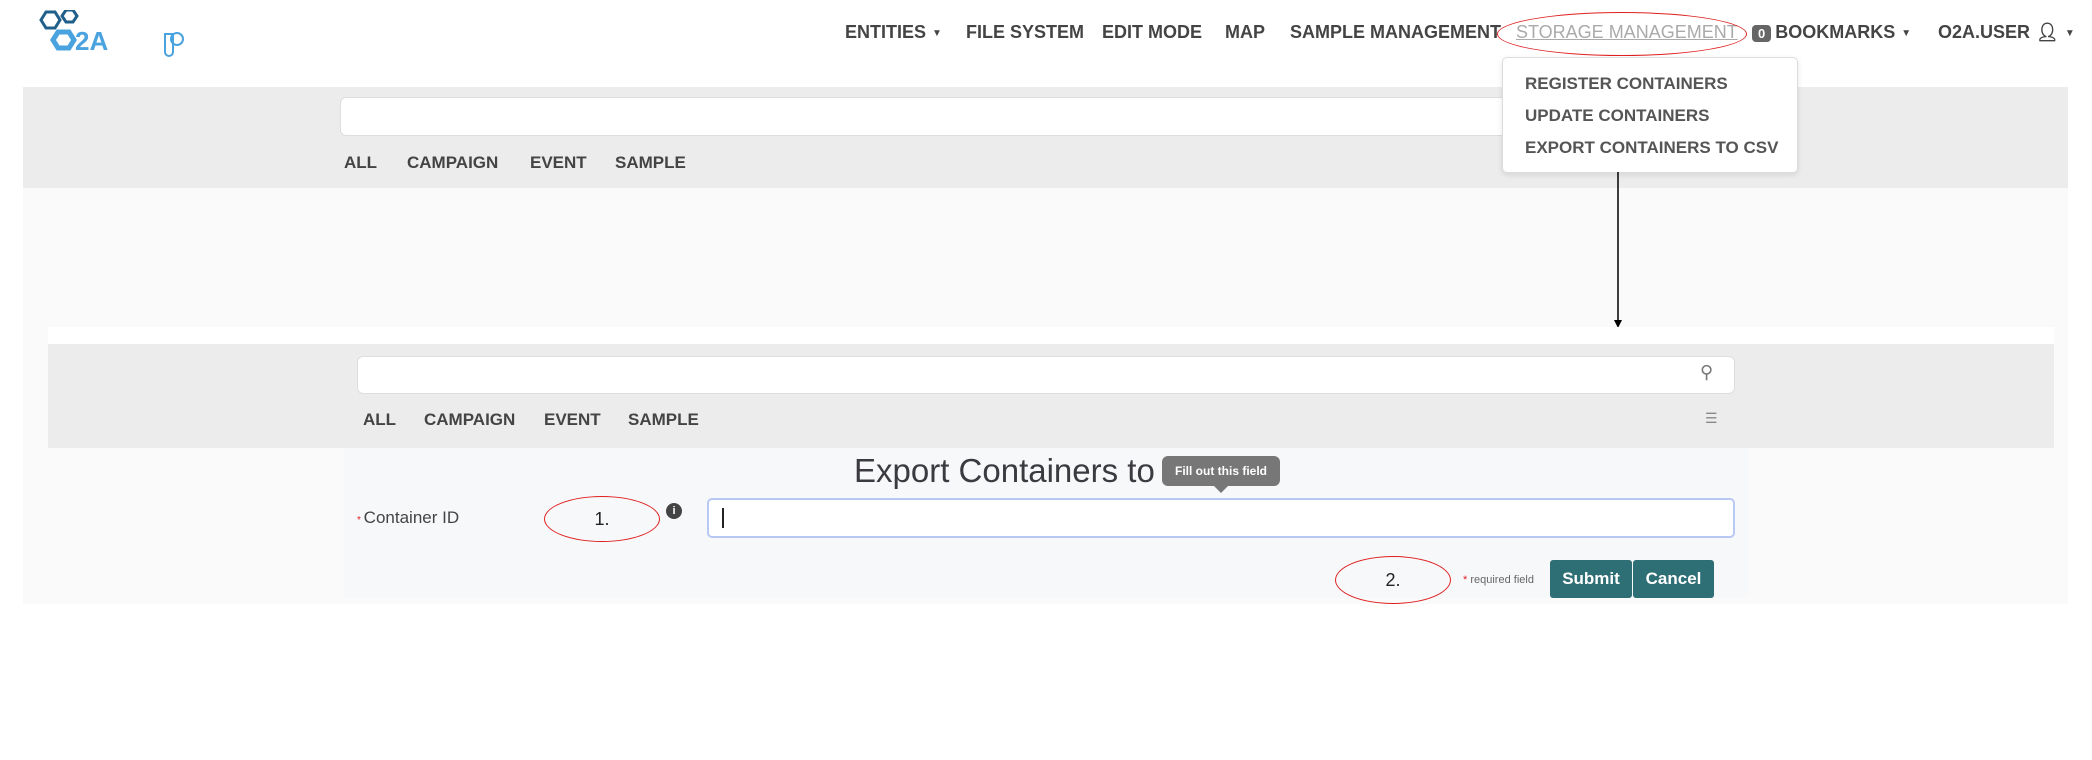 This screenshot has height=760, width=2092. What do you see at coordinates (360, 163) in the screenshot?
I see `tab-all-top: ALL` at bounding box center [360, 163].